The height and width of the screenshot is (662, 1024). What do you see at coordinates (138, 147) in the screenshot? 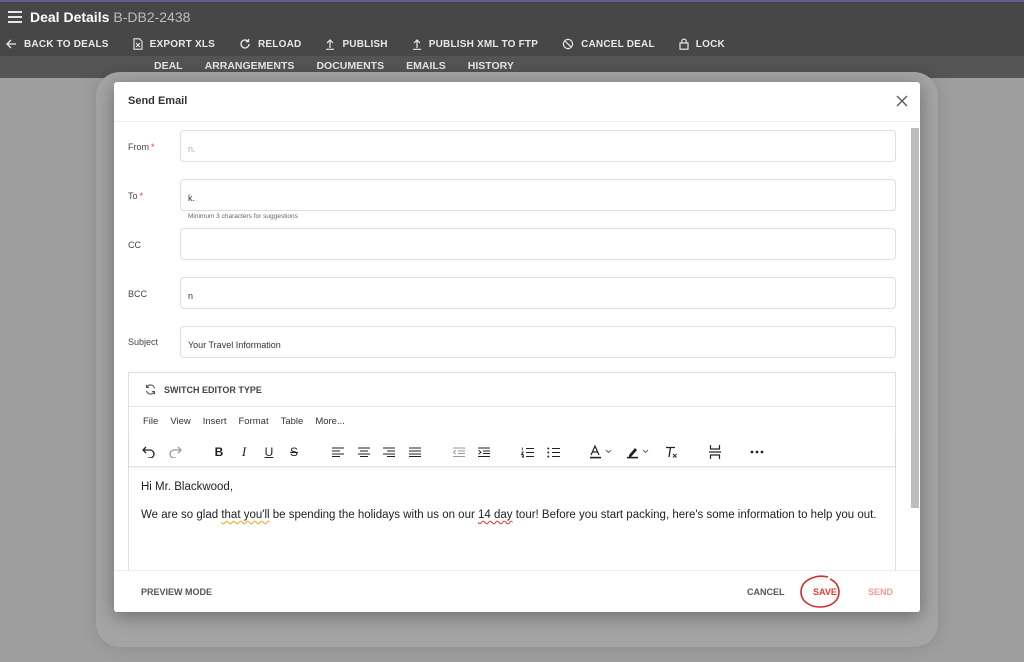
I see `from-label-text: From` at bounding box center [138, 147].